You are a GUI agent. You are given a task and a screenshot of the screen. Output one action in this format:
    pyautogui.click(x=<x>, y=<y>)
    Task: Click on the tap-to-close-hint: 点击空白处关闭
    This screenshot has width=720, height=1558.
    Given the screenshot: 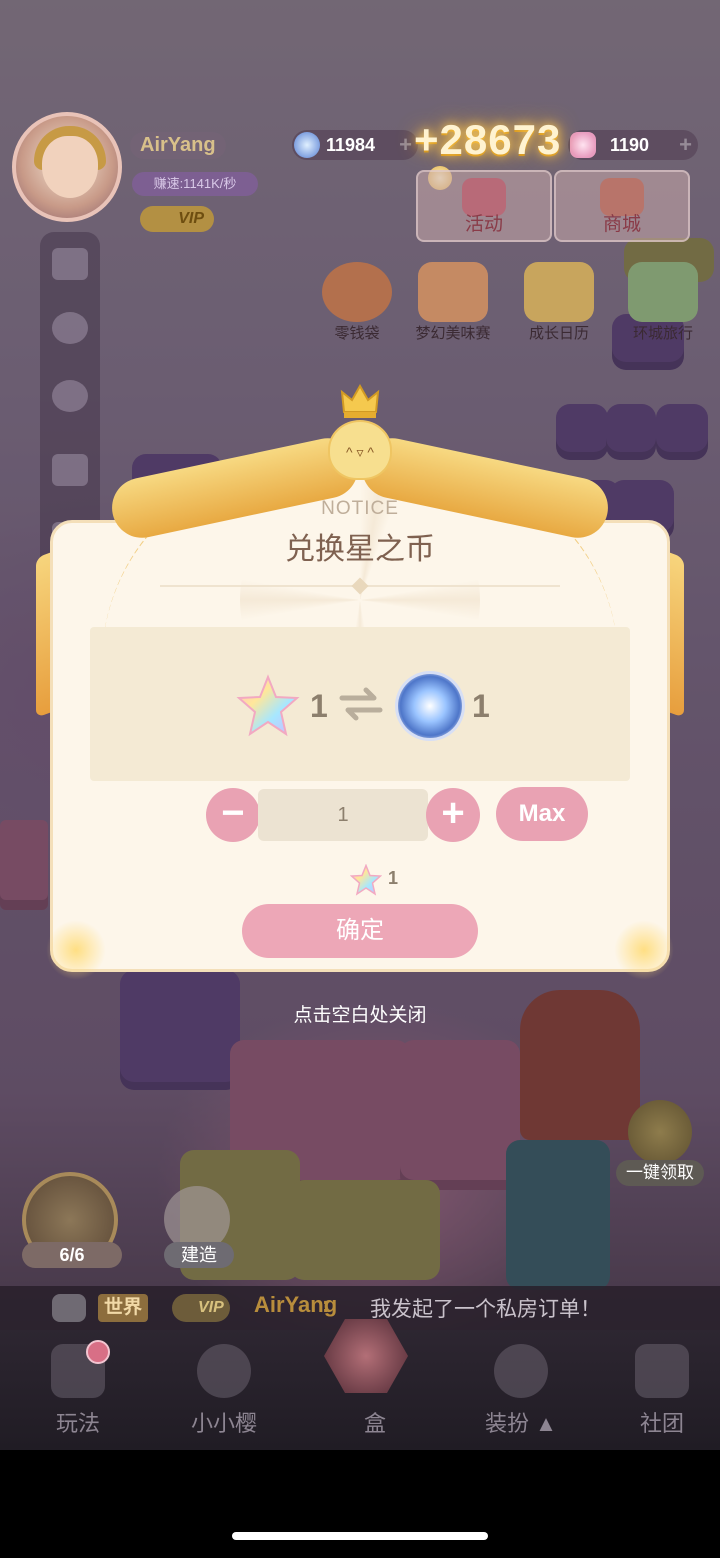 What is the action you would take?
    pyautogui.click(x=360, y=1015)
    